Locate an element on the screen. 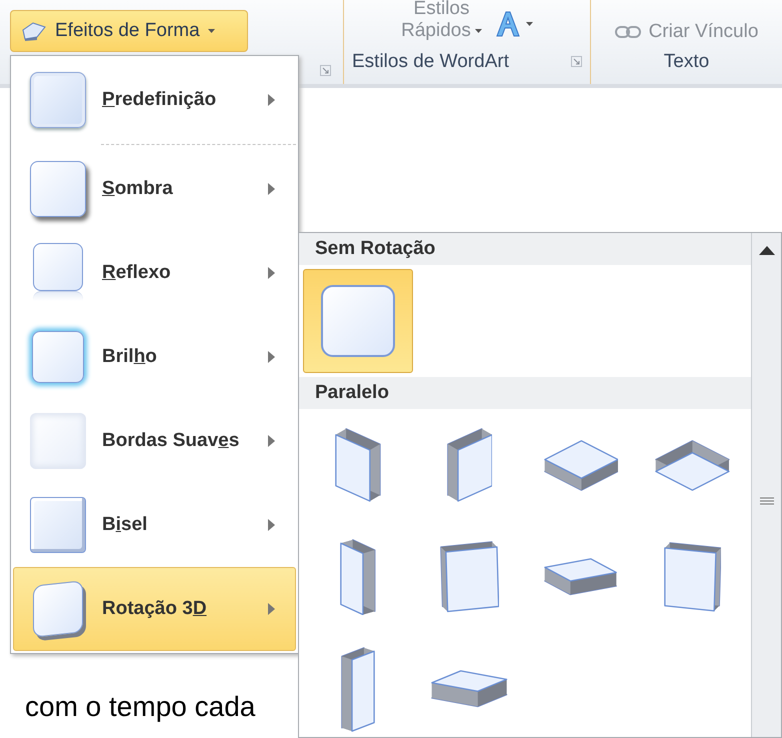 The height and width of the screenshot is (738, 782). shadow-square-icon is located at coordinates (58, 189).